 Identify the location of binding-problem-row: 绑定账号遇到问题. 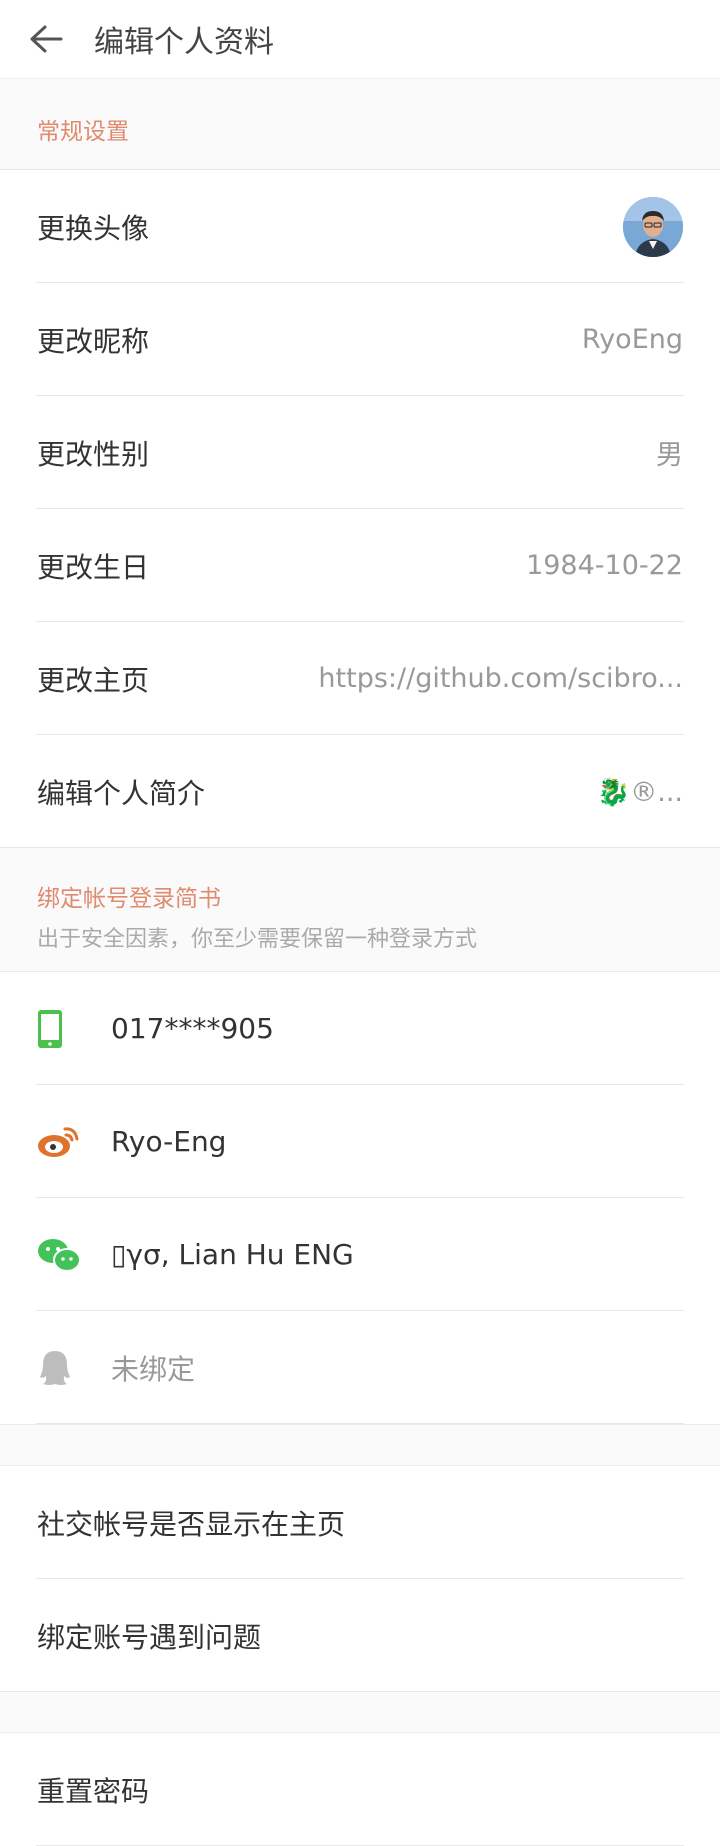
(360, 1635).